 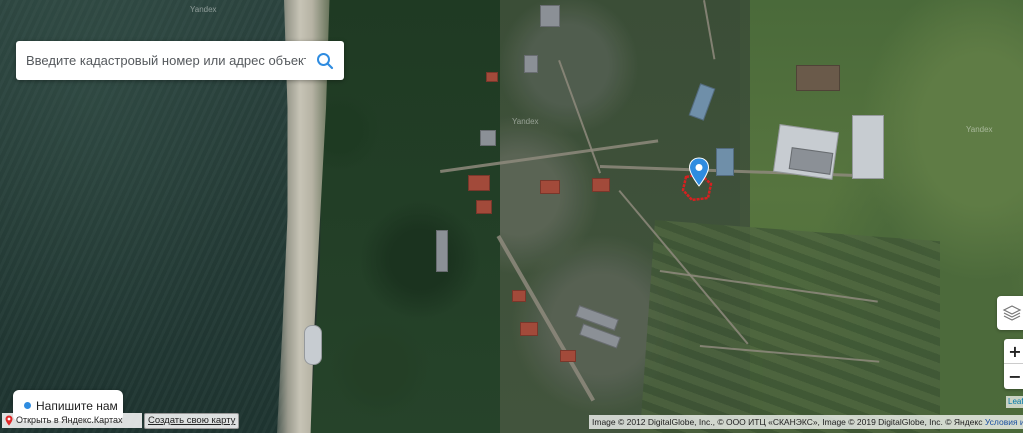 What do you see at coordinates (1013, 351) in the screenshot?
I see `zoom-in-button: +` at bounding box center [1013, 351].